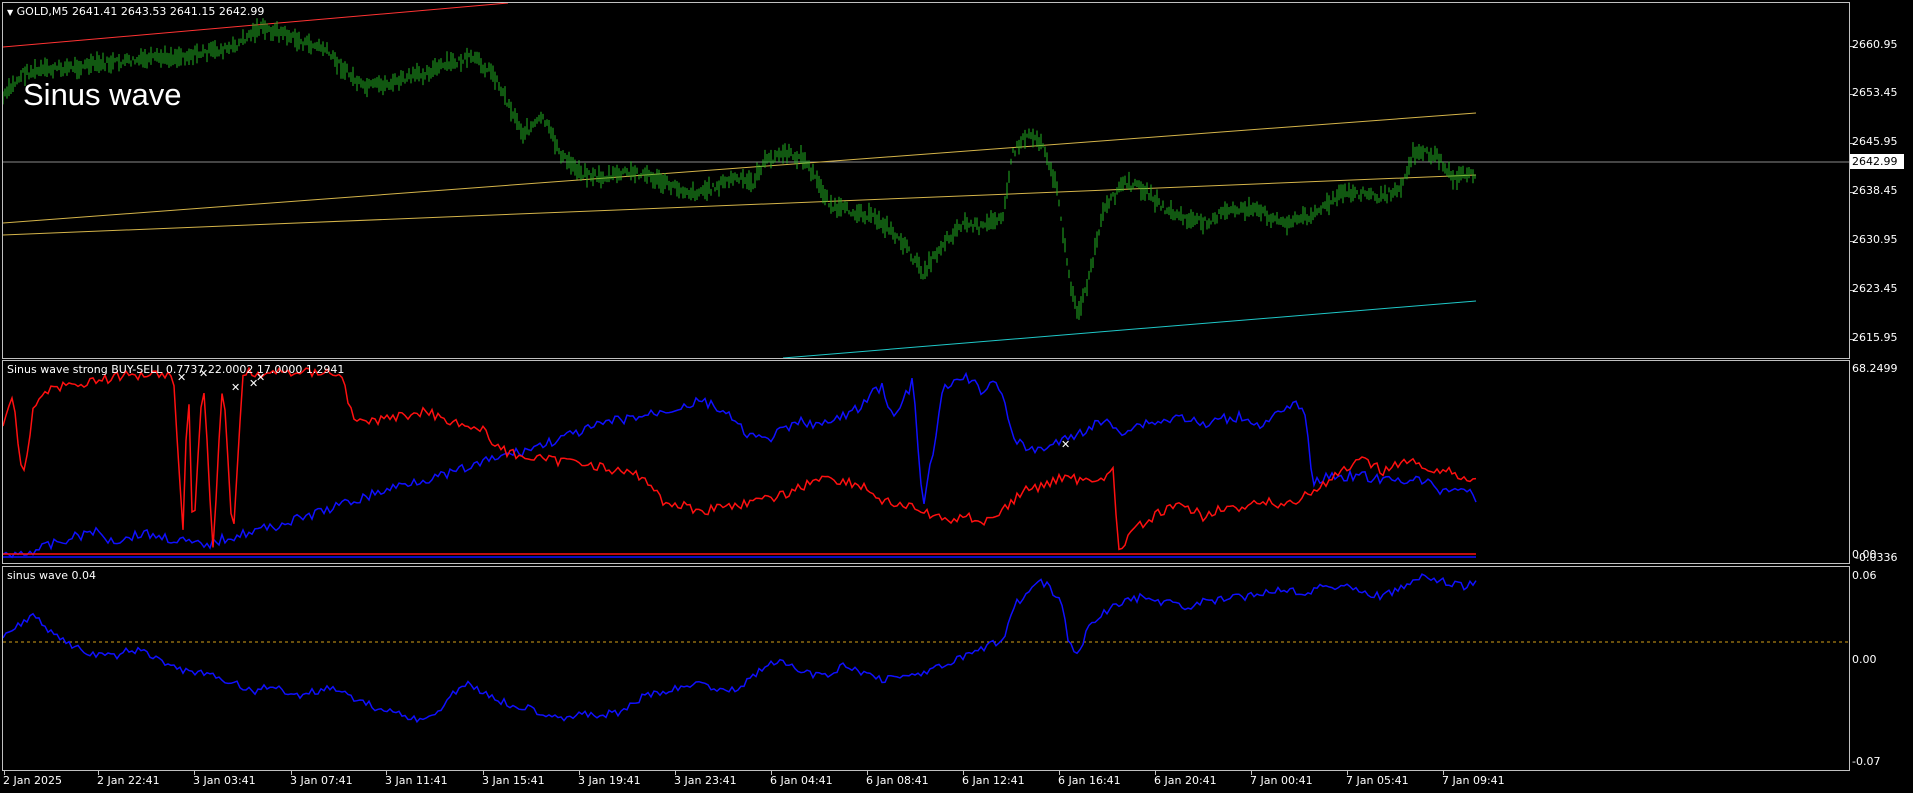 The width and height of the screenshot is (1913, 793). I want to click on time-axis-label: 3 Jan 07:41, so click(321, 780).